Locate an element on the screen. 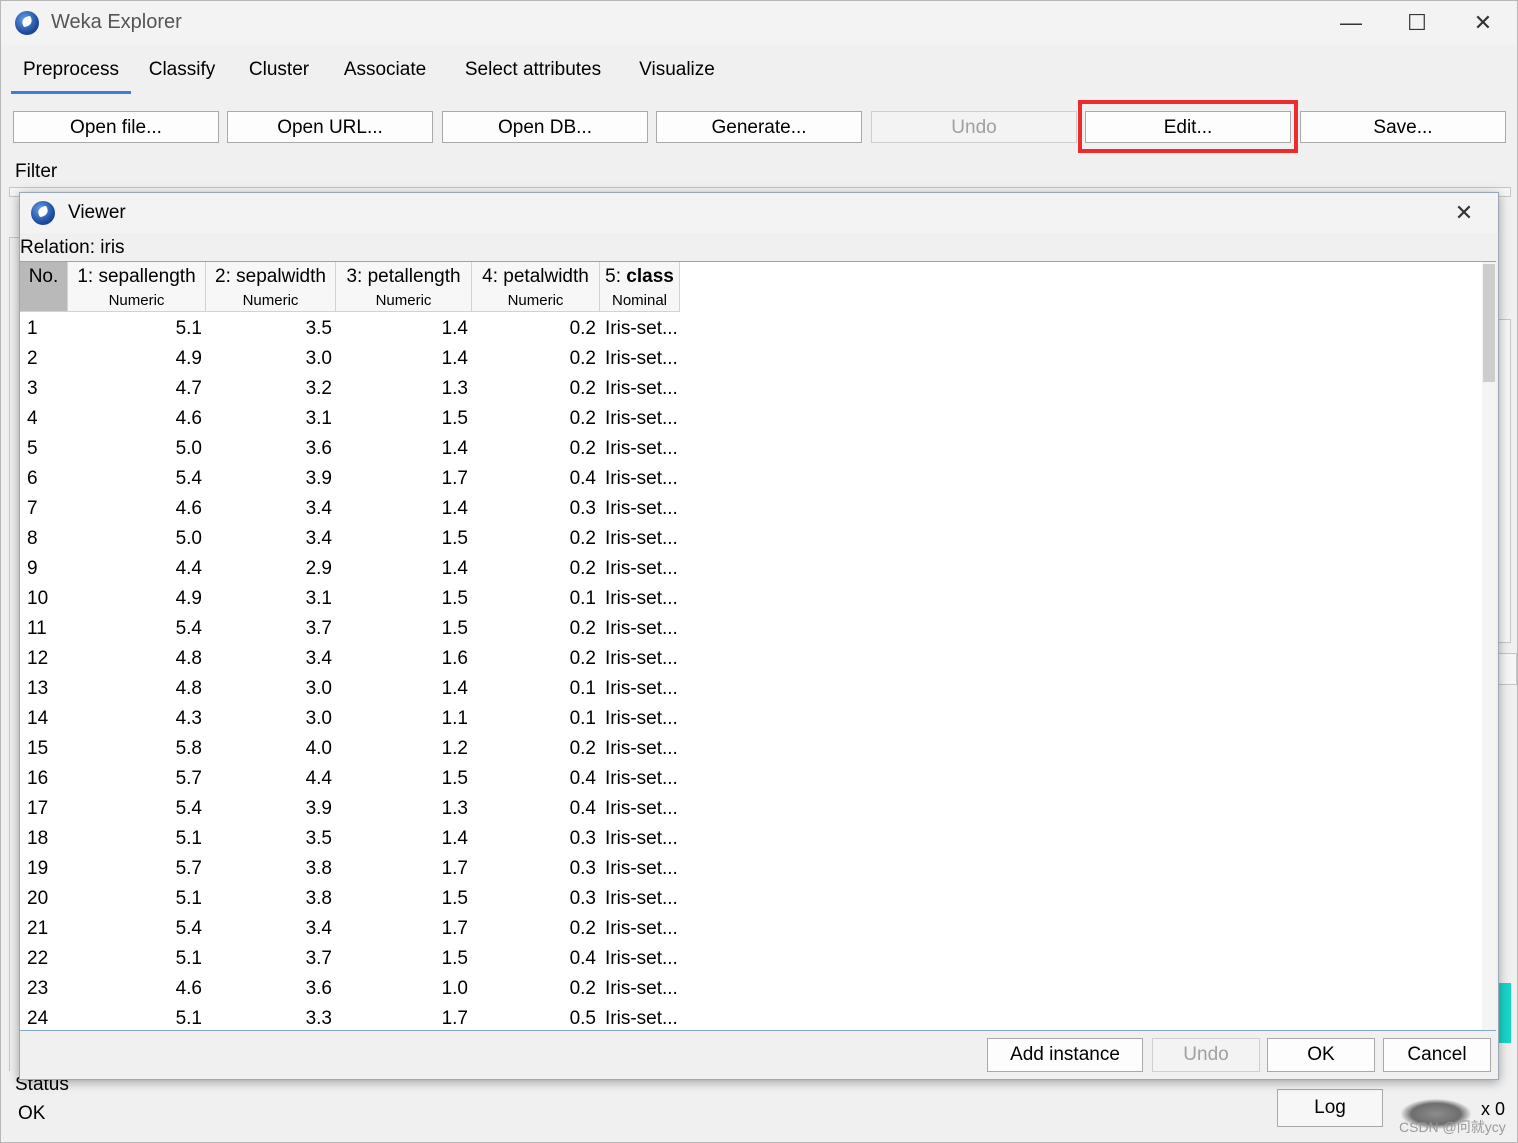 This screenshot has height=1143, width=1518. cell-sepalwidth: 3.6 is located at coordinates (269, 989).